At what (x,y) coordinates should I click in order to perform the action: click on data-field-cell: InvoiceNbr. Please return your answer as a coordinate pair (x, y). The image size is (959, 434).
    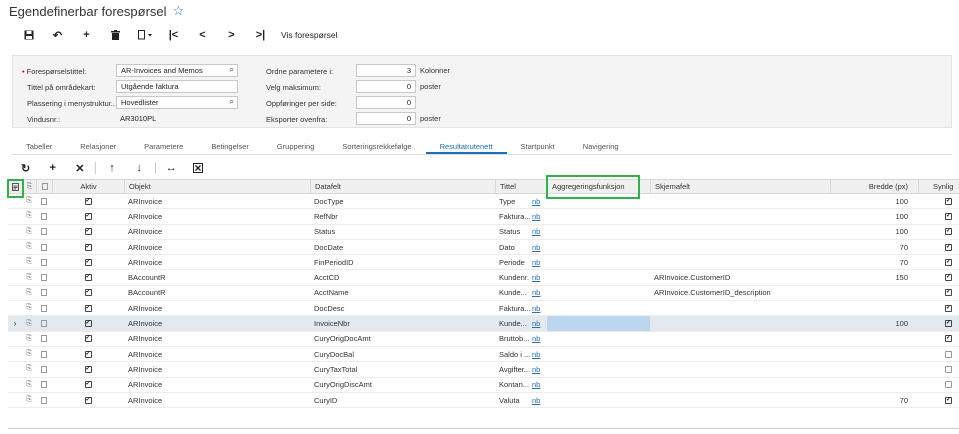
    Looking at the image, I should click on (402, 323).